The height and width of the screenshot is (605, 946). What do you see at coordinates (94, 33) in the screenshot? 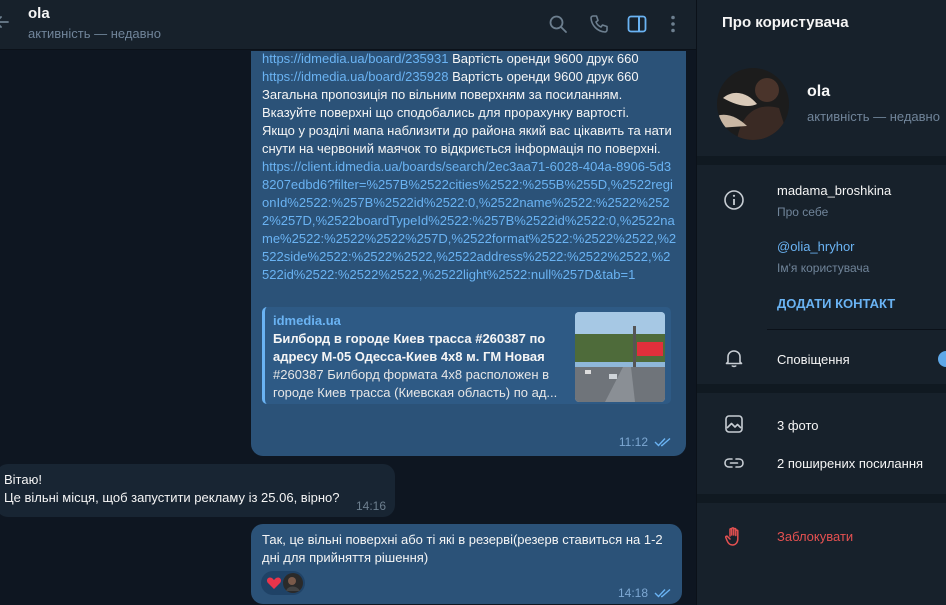
I see `chat-status: активність — недавно` at bounding box center [94, 33].